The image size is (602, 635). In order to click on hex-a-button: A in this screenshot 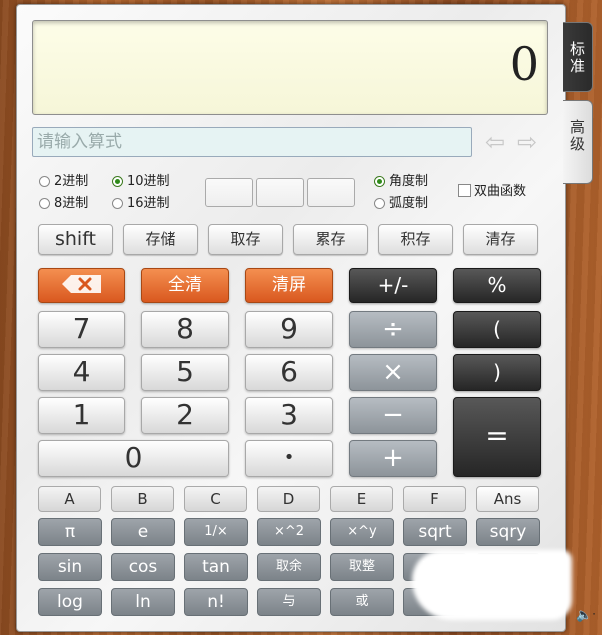, I will do `click(69, 499)`.